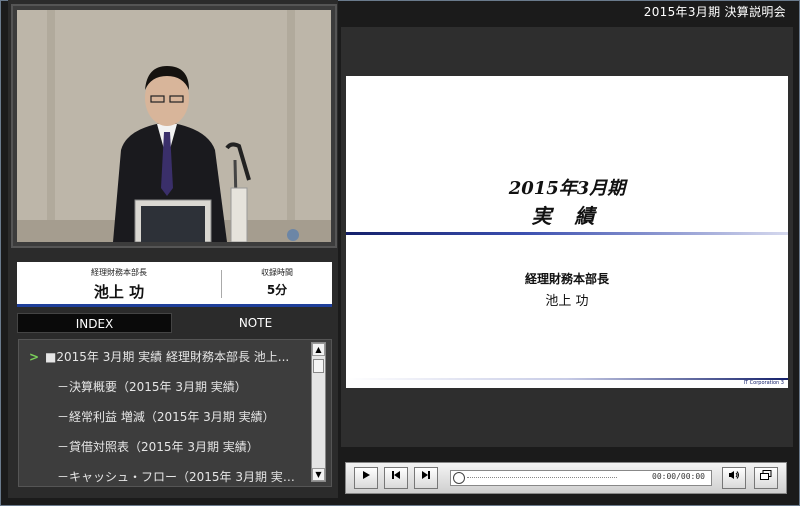 This screenshot has width=800, height=506. I want to click on index-item-label: －キャッシュ・フロー（2015年 3月期 実績）, so click(181, 477).